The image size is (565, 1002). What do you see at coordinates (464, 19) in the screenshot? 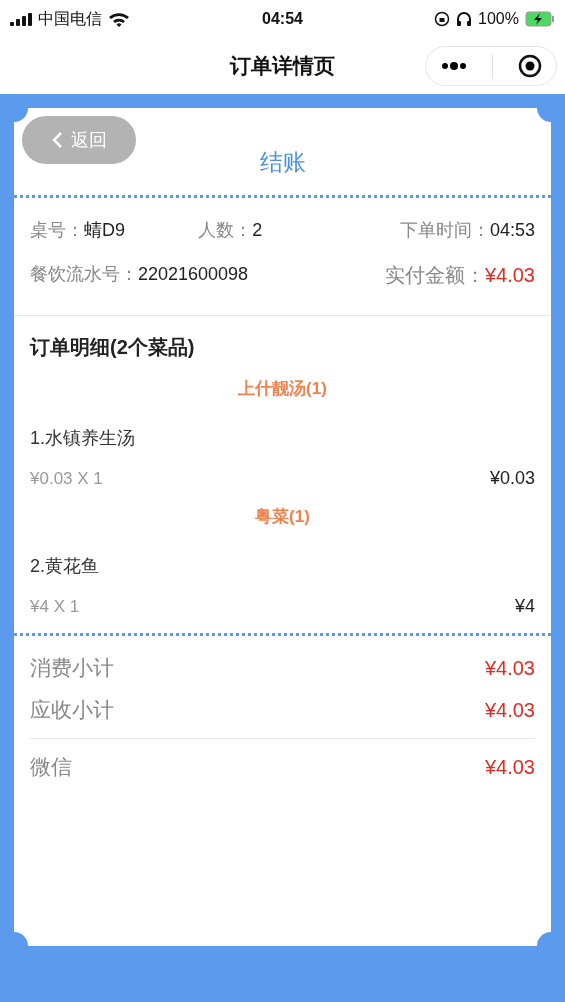
I see `headphones-icon` at bounding box center [464, 19].